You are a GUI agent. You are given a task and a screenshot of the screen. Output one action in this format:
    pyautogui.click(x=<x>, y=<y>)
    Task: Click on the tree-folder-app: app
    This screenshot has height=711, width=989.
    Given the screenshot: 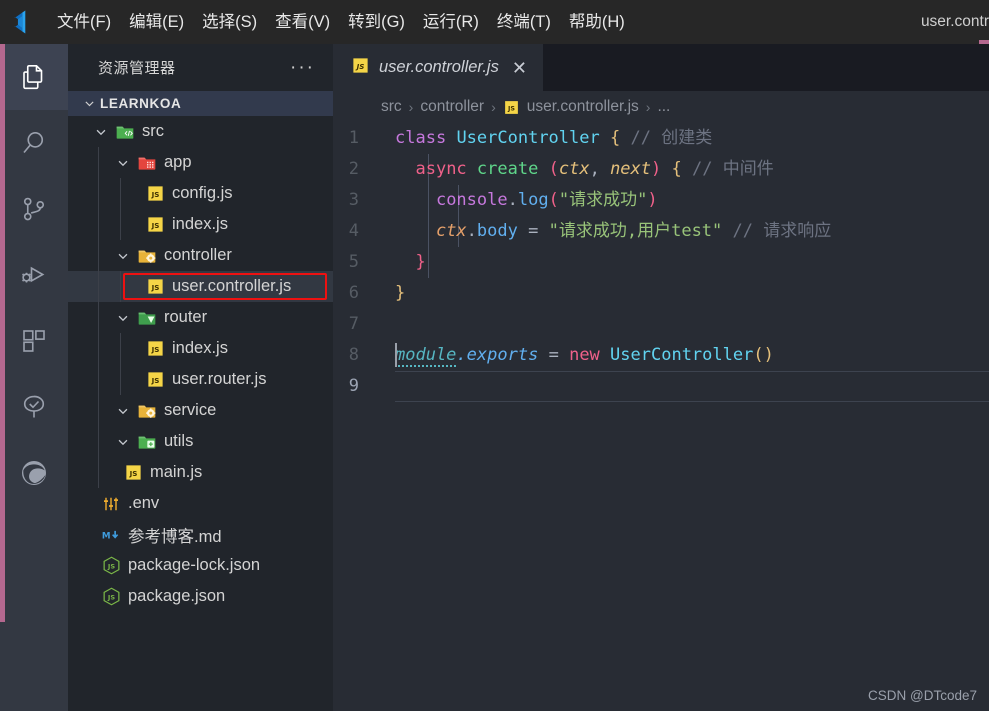 What is the action you would take?
    pyautogui.click(x=200, y=162)
    